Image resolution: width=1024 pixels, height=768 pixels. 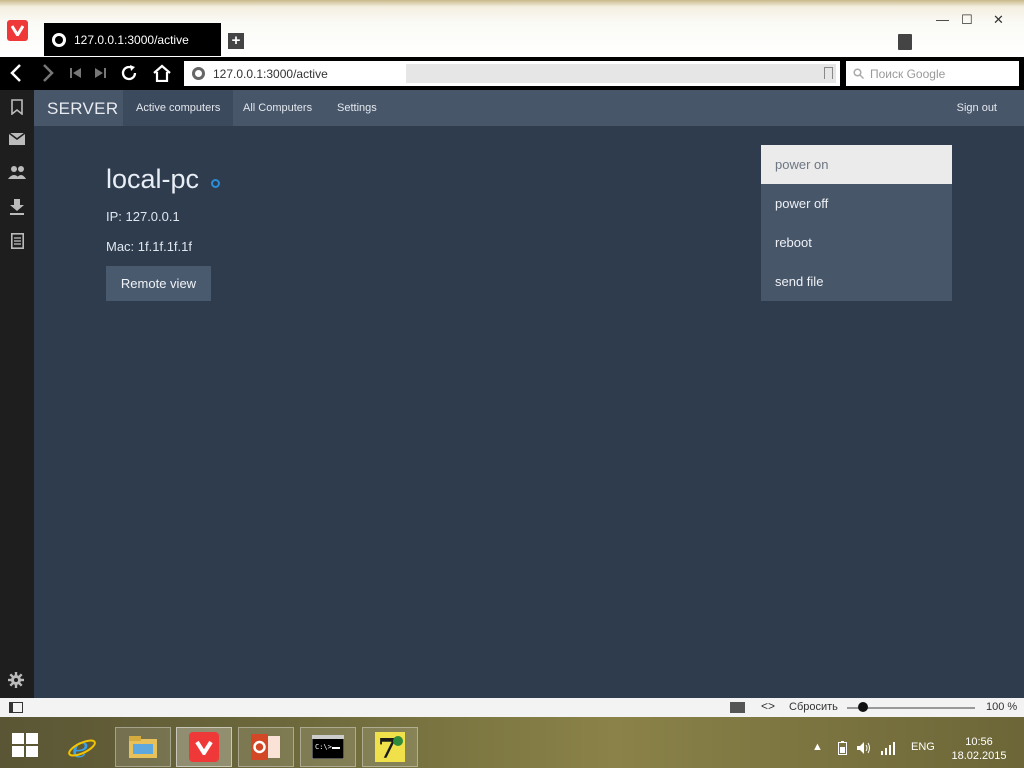 I want to click on actions-menu: power on power off reboot send file, so click(x=856, y=223).